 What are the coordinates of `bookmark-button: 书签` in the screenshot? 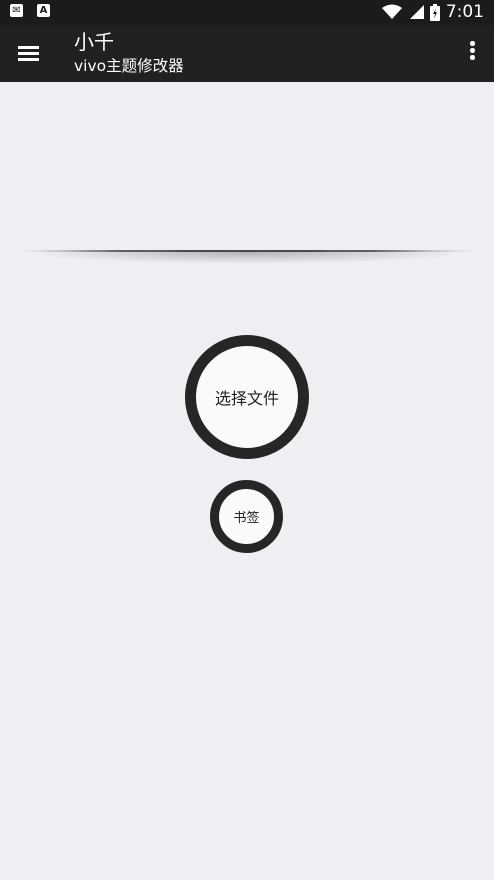 It's located at (246, 516).